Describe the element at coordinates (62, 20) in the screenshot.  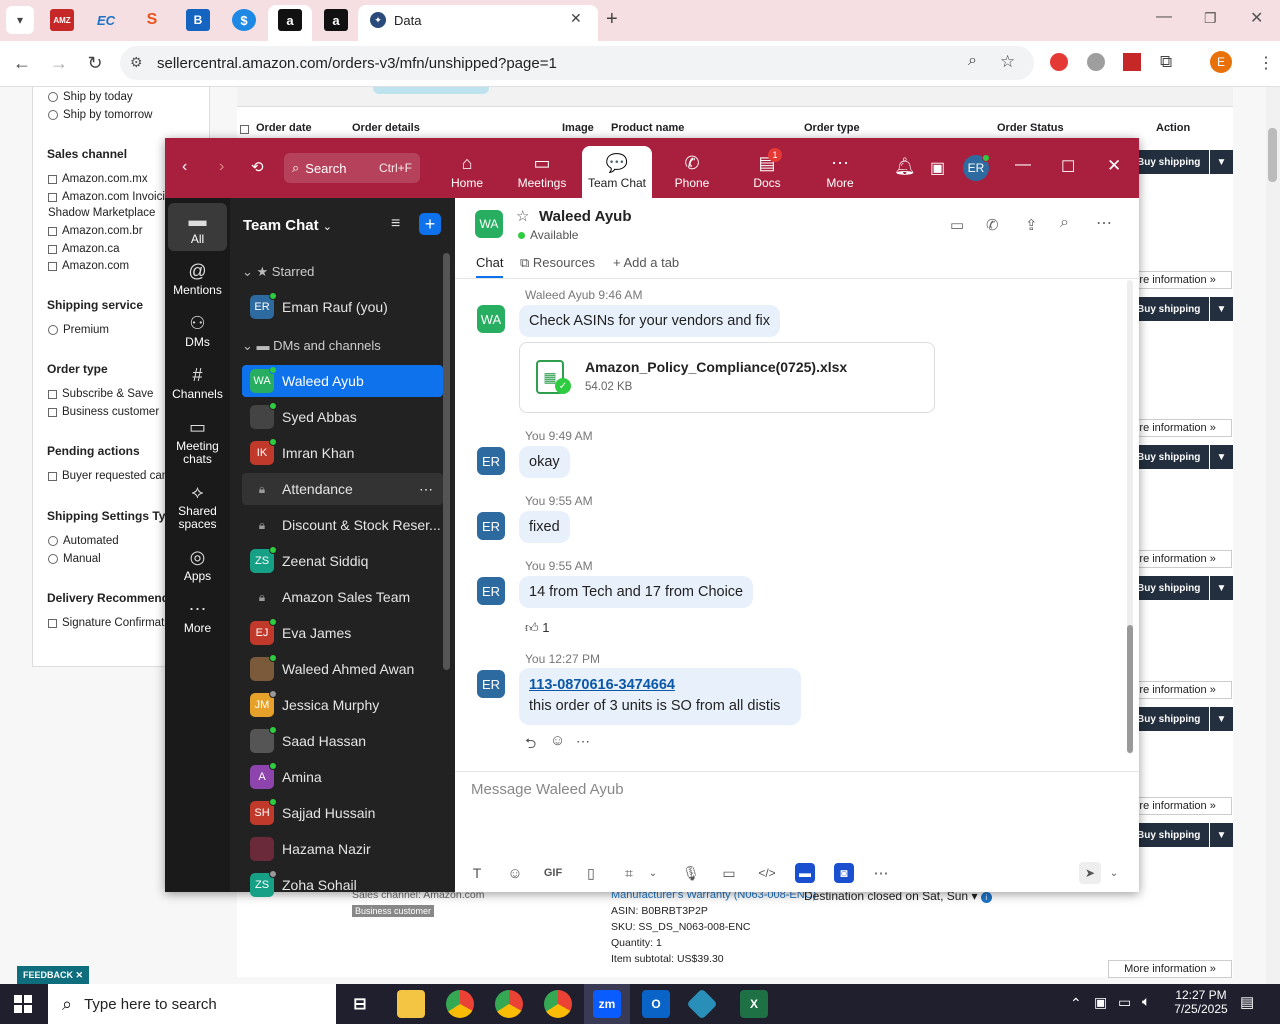
I see `tab-favicon-1: AMZ` at that location.